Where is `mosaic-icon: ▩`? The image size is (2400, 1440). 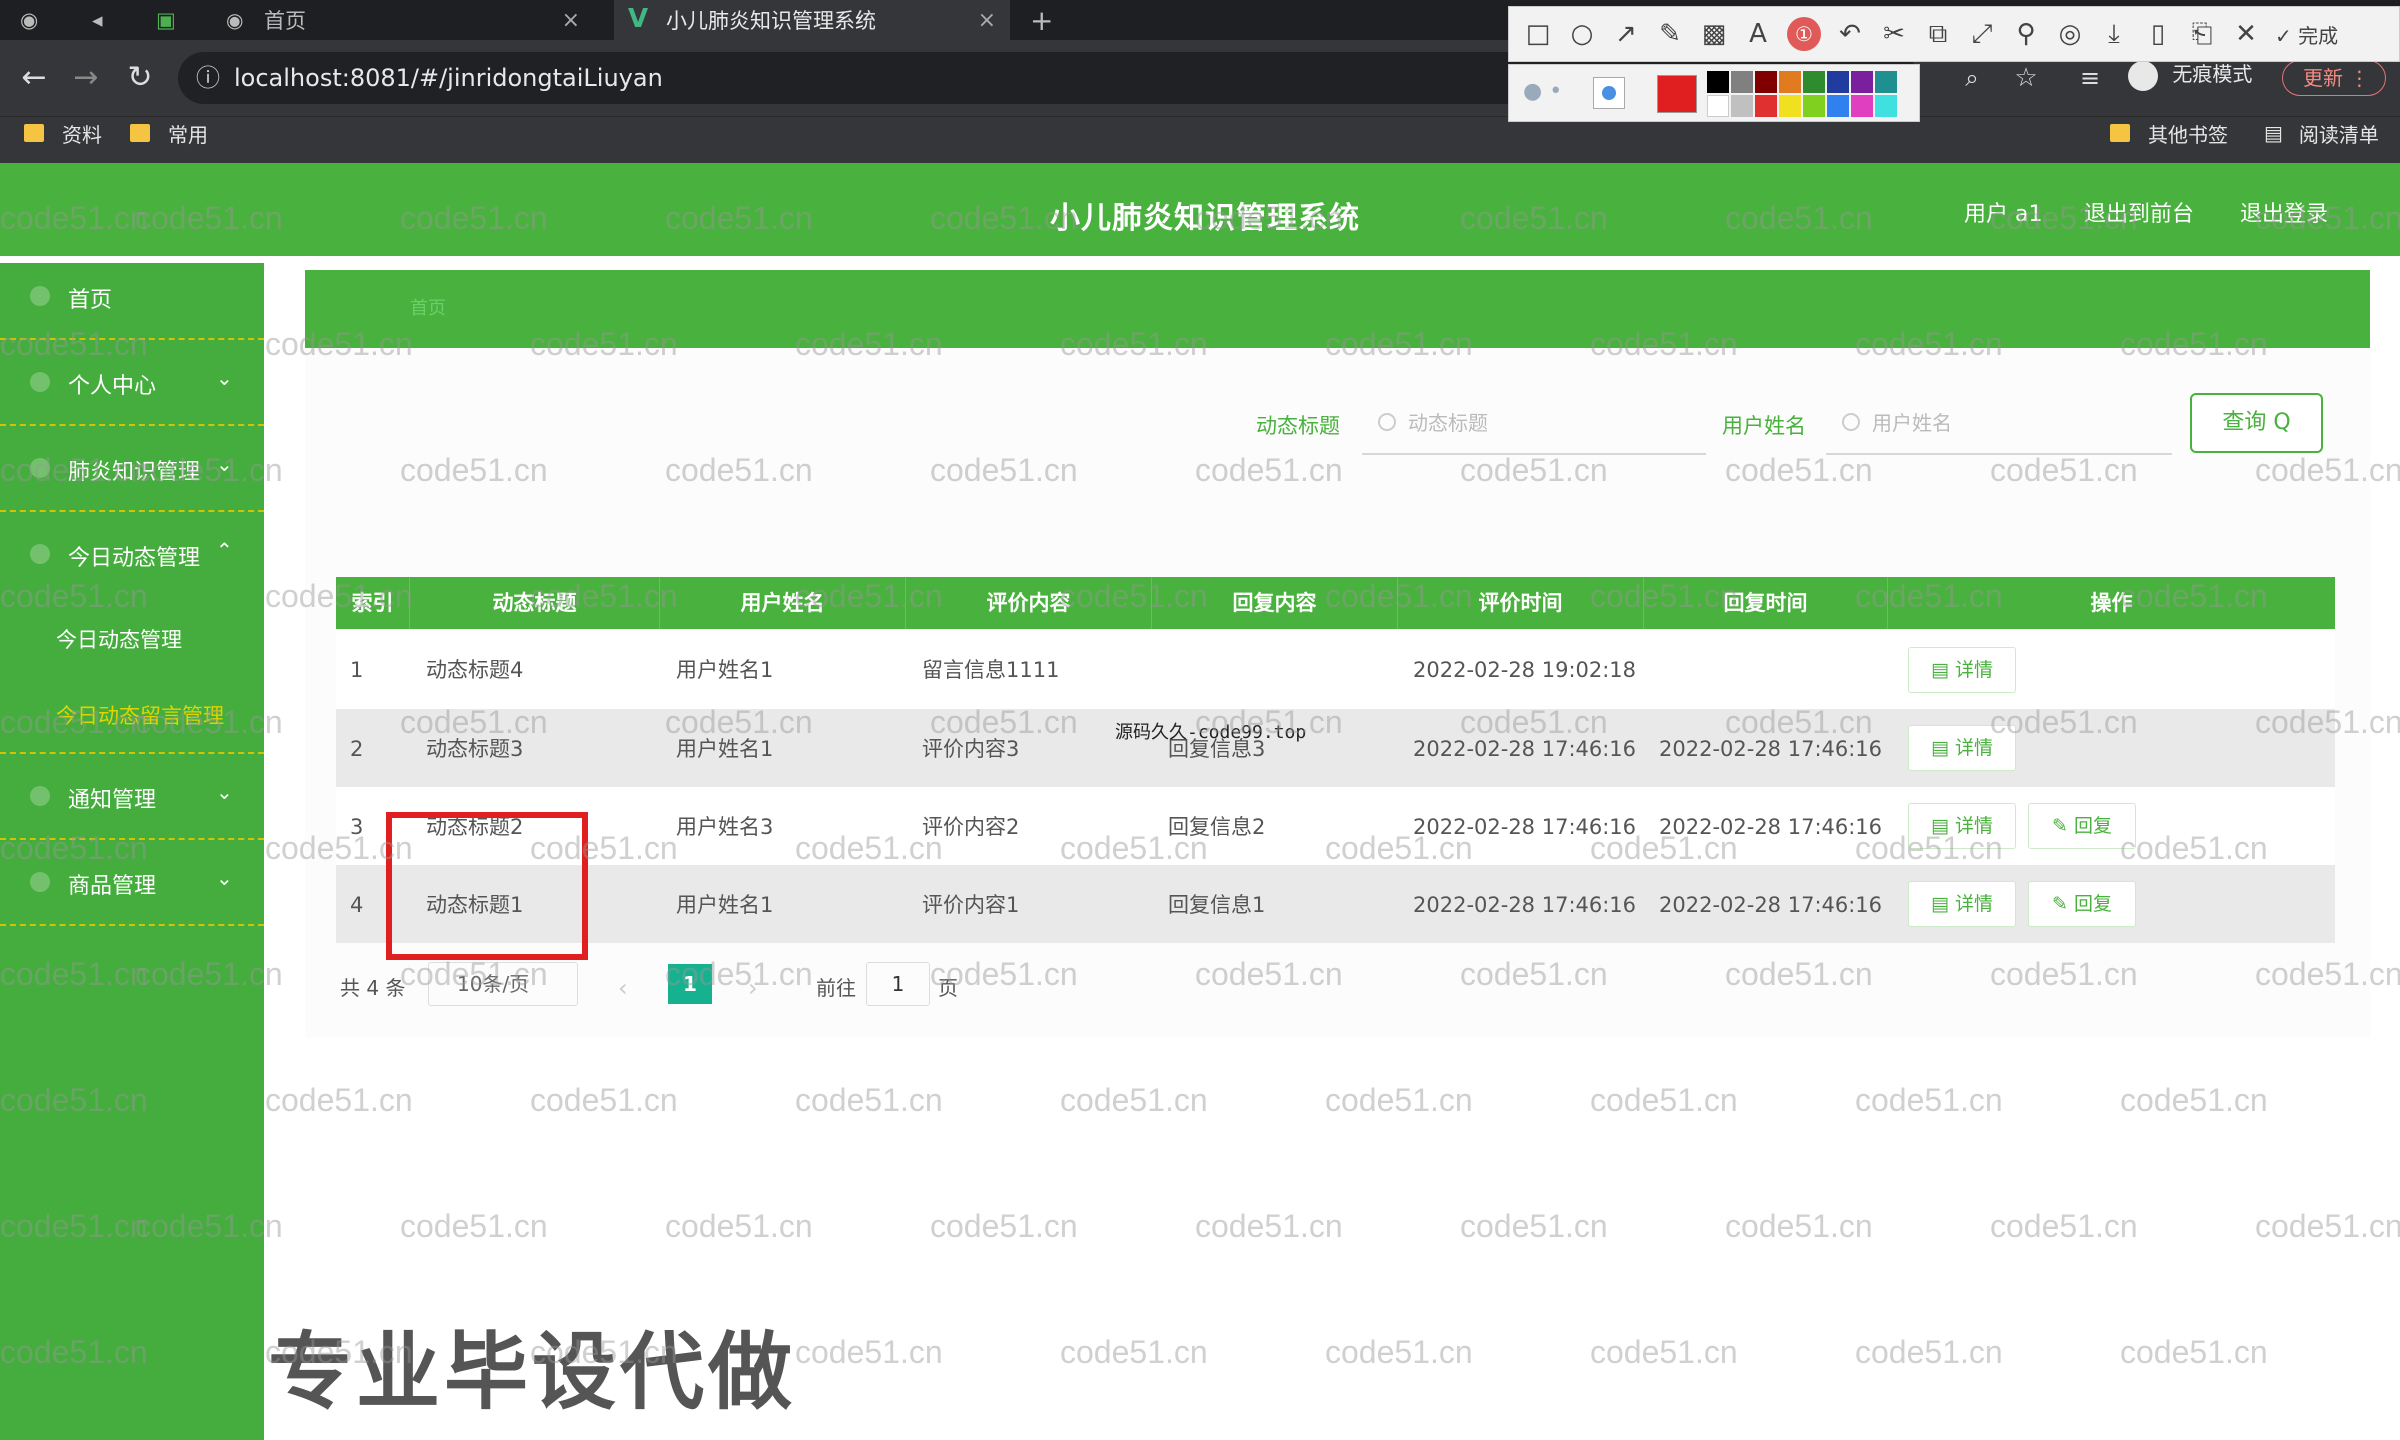 mosaic-icon: ▩ is located at coordinates (1714, 34).